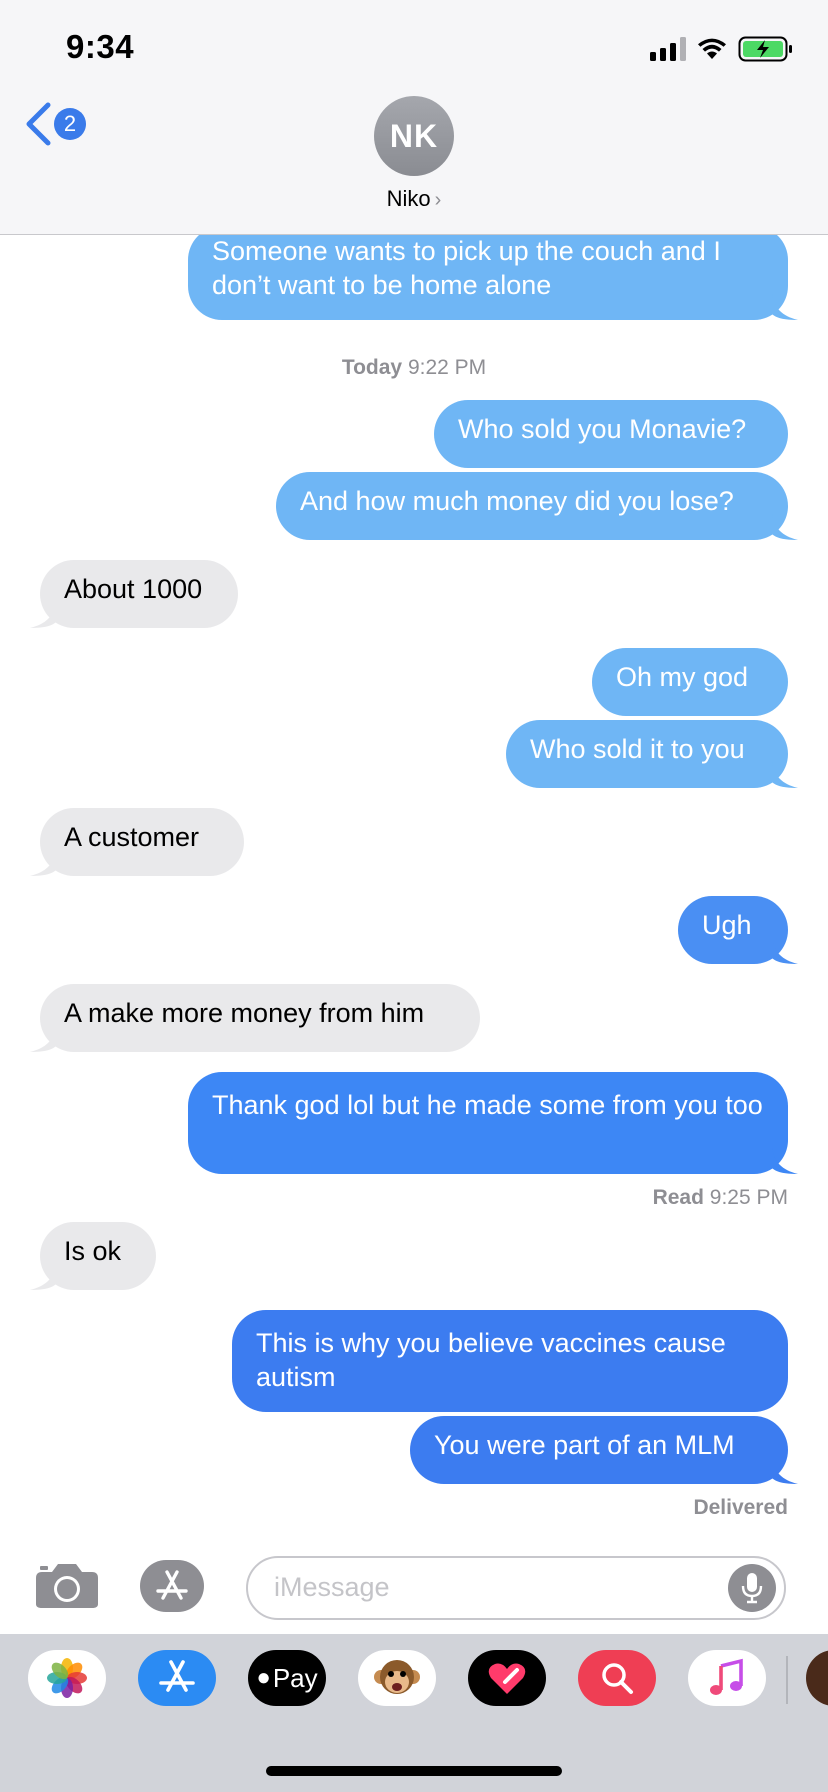 This screenshot has height=1792, width=828. I want to click on microphone-icon, so click(752, 1588).